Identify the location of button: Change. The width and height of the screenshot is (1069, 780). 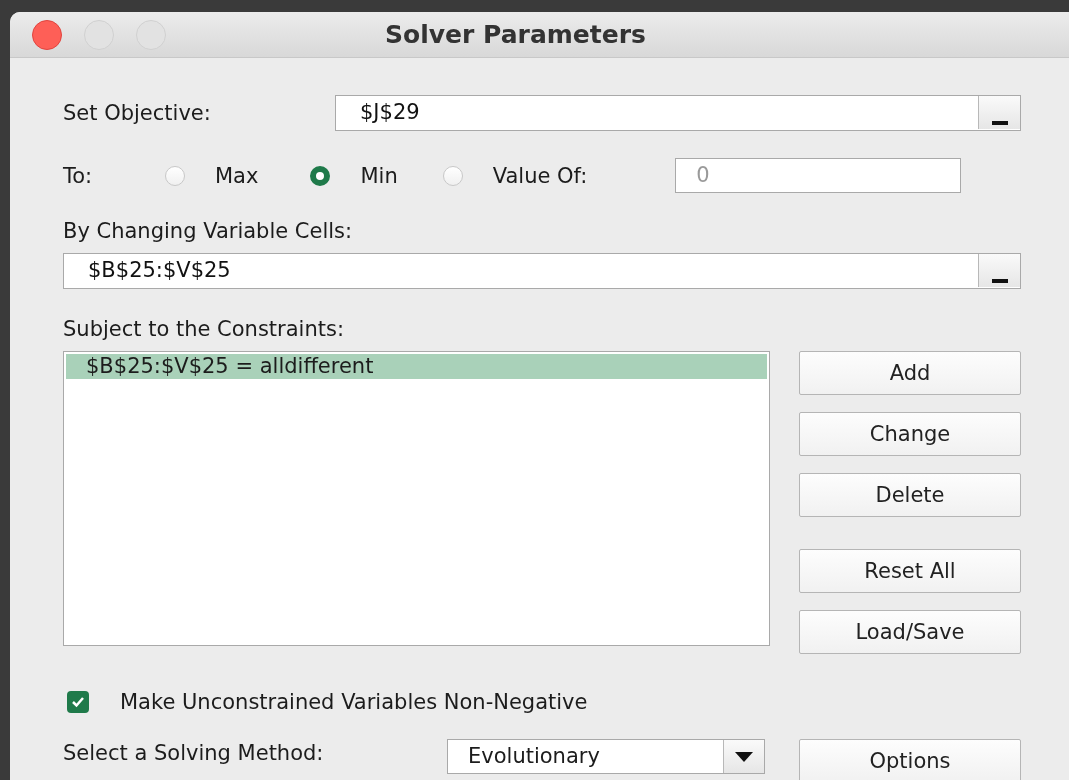
(910, 434).